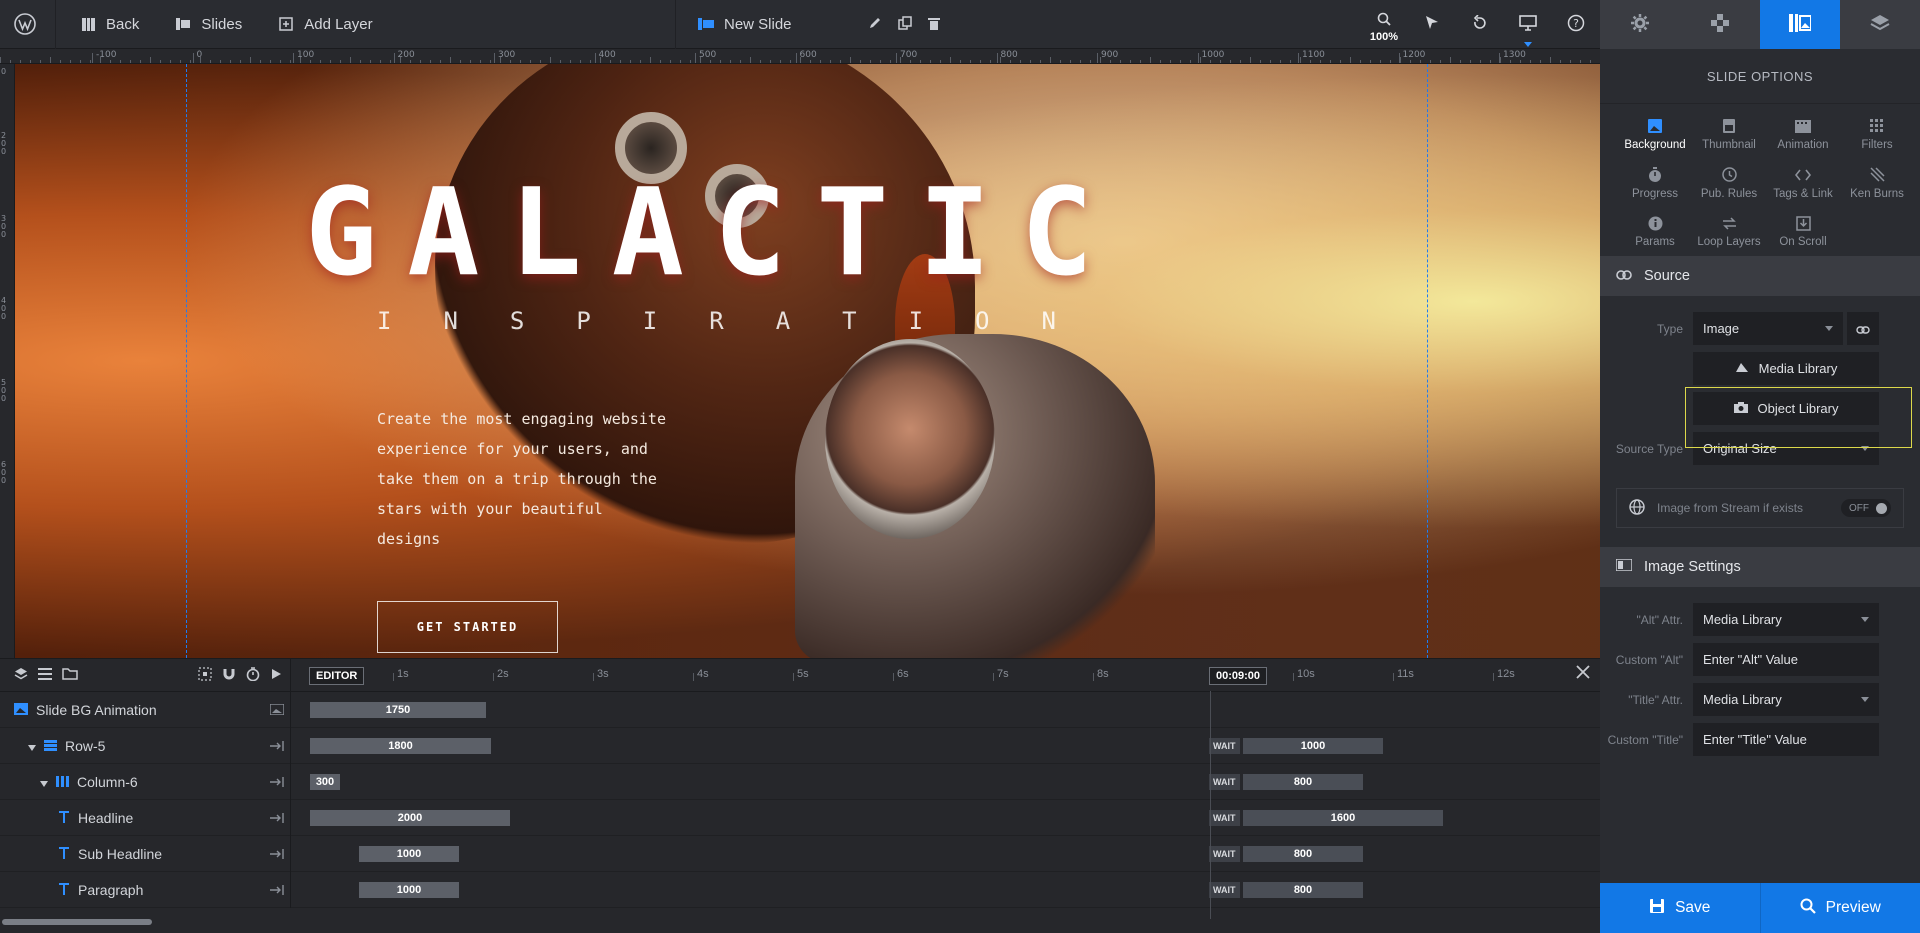 The height and width of the screenshot is (933, 1920). Describe the element at coordinates (208, 24) in the screenshot. I see `slides-button: Slides` at that location.